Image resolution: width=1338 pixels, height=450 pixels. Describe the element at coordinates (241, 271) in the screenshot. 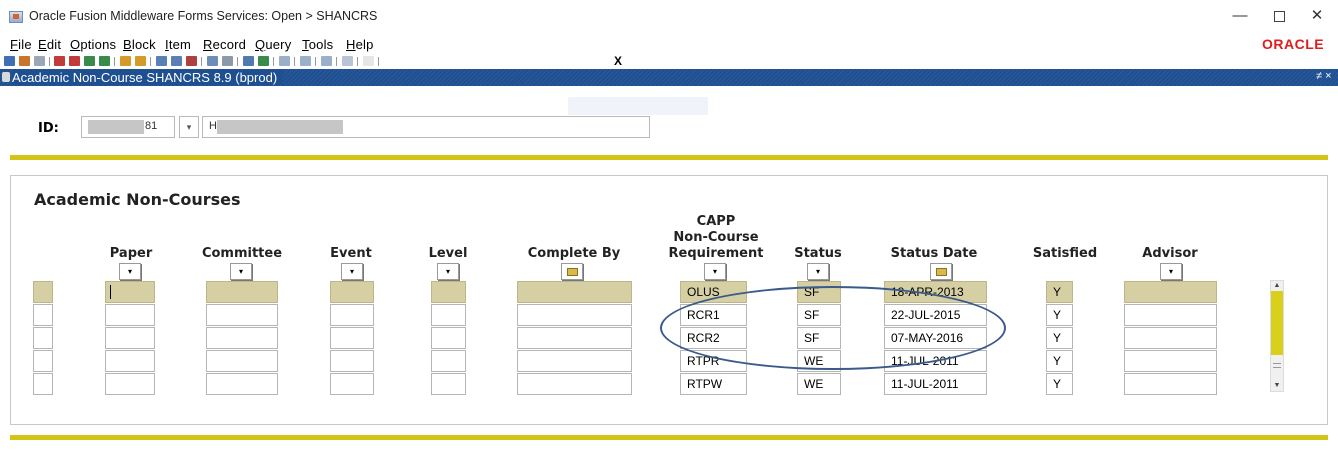

I see `committee-dropdown-button: ▾` at that location.